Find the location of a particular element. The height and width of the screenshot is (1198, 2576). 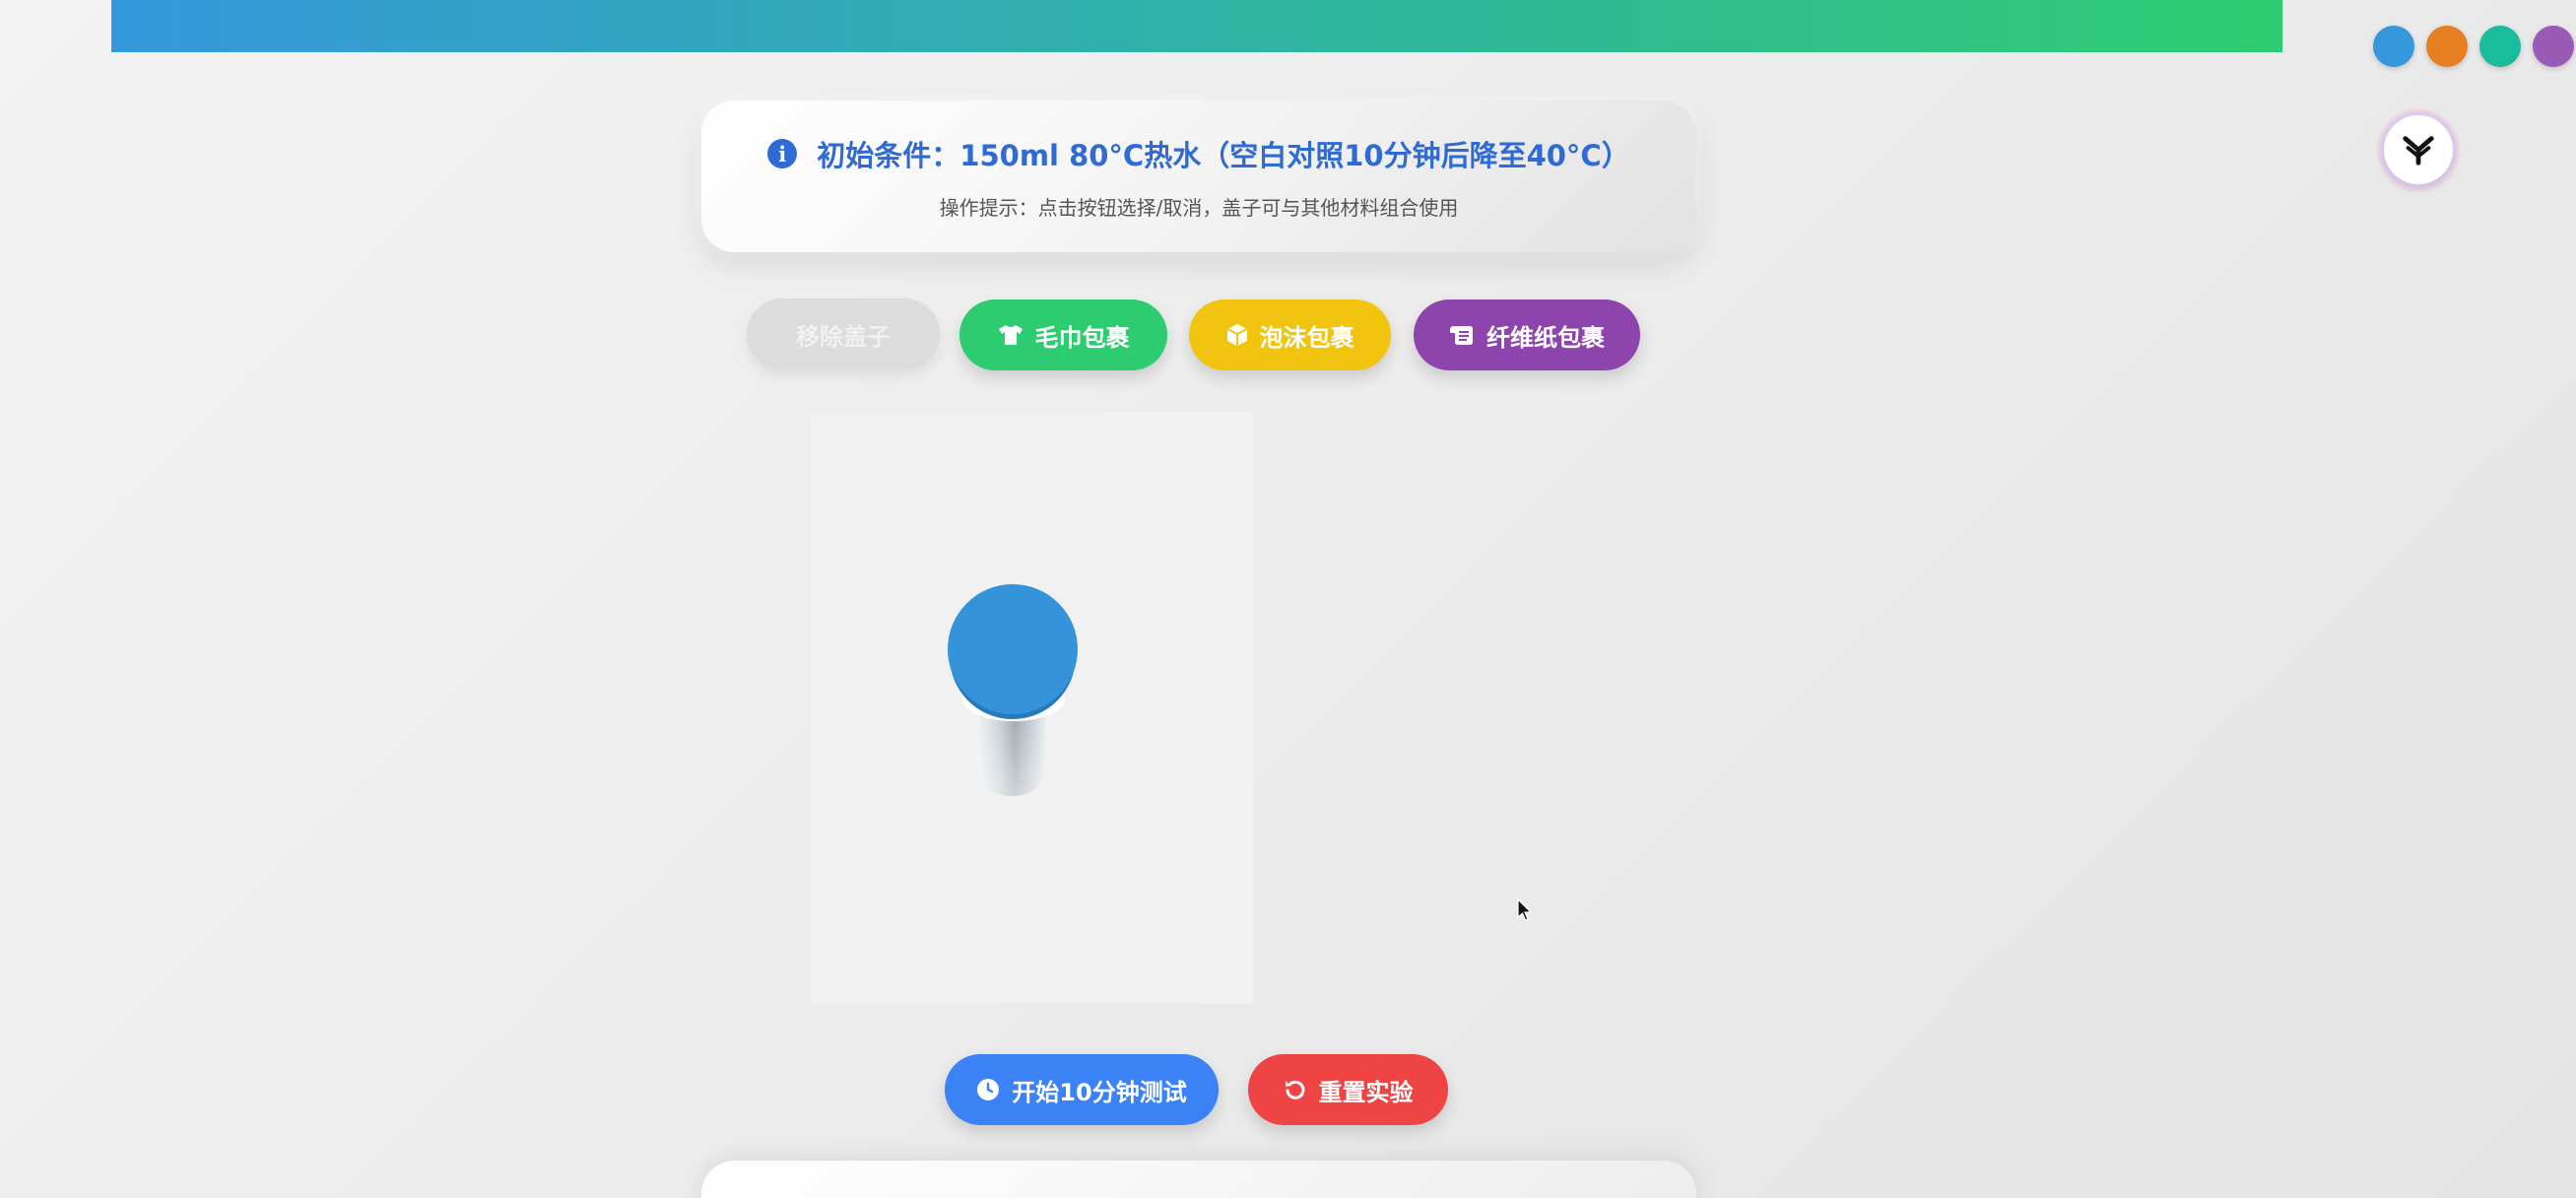

foam-wrap-label: 泡沫包裹 is located at coordinates (1307, 337).